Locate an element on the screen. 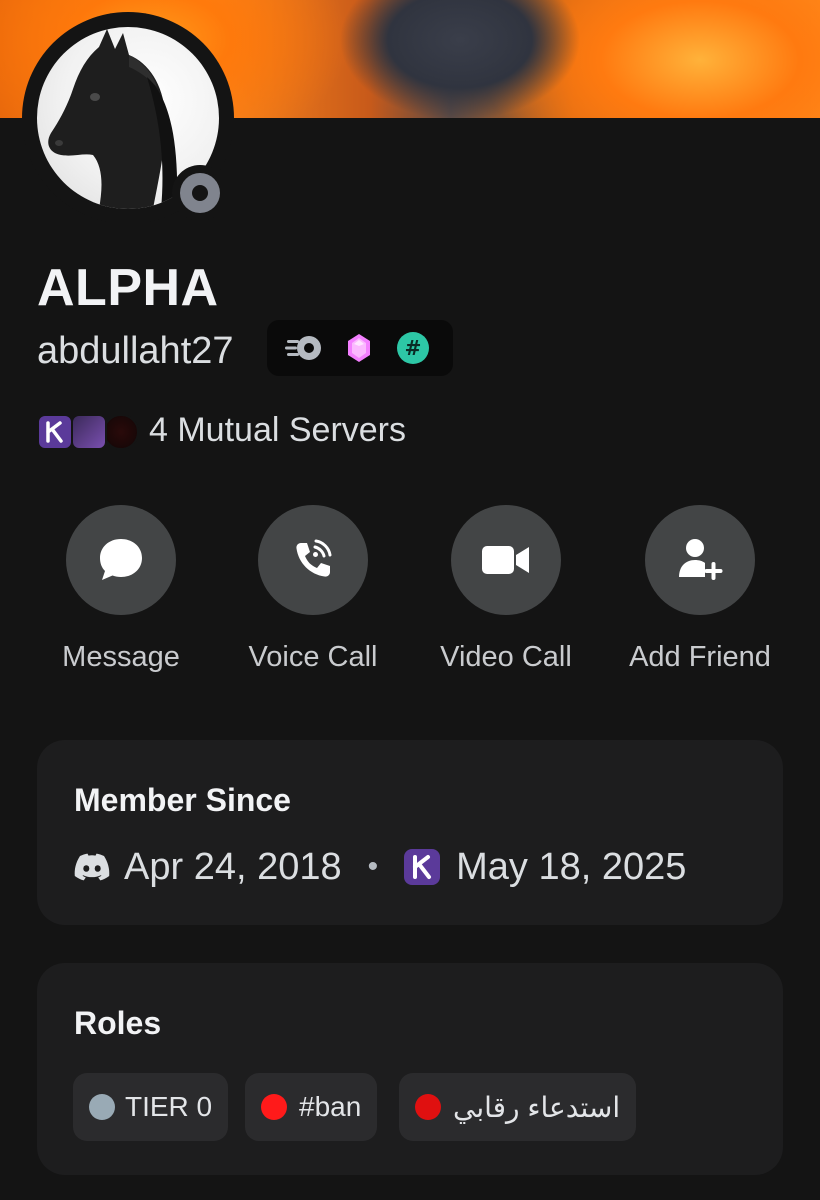 Image resolution: width=820 pixels, height=1200 pixels. member-since-card: Member Since Apr 24, 2018 • May 18, 2025 is located at coordinates (410, 832).